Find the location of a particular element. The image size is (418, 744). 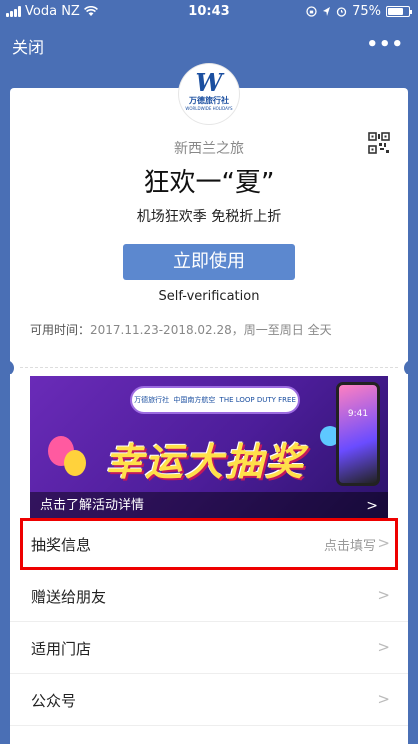

row-label: 抽奖信息 is located at coordinates (61, 545).